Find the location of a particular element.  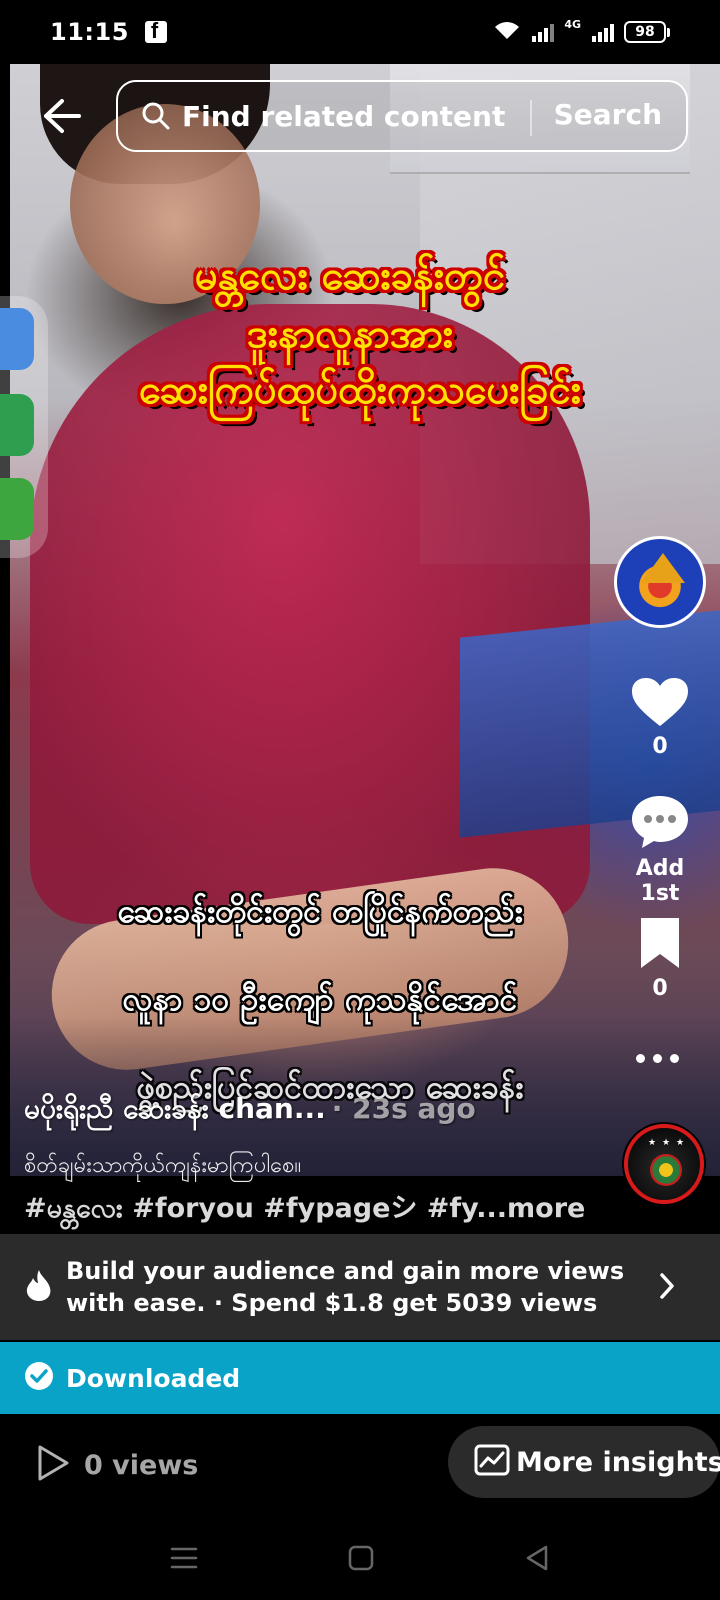

sound-avatar: ★ ★ ★ is located at coordinates (664, 1164).